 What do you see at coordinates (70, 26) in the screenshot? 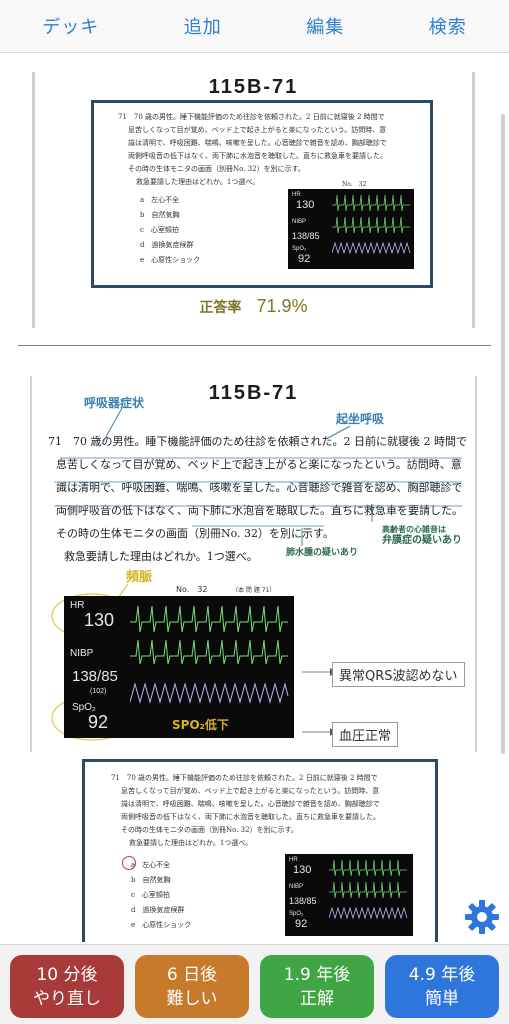
I see `nav-deck-button: デッキ` at bounding box center [70, 26].